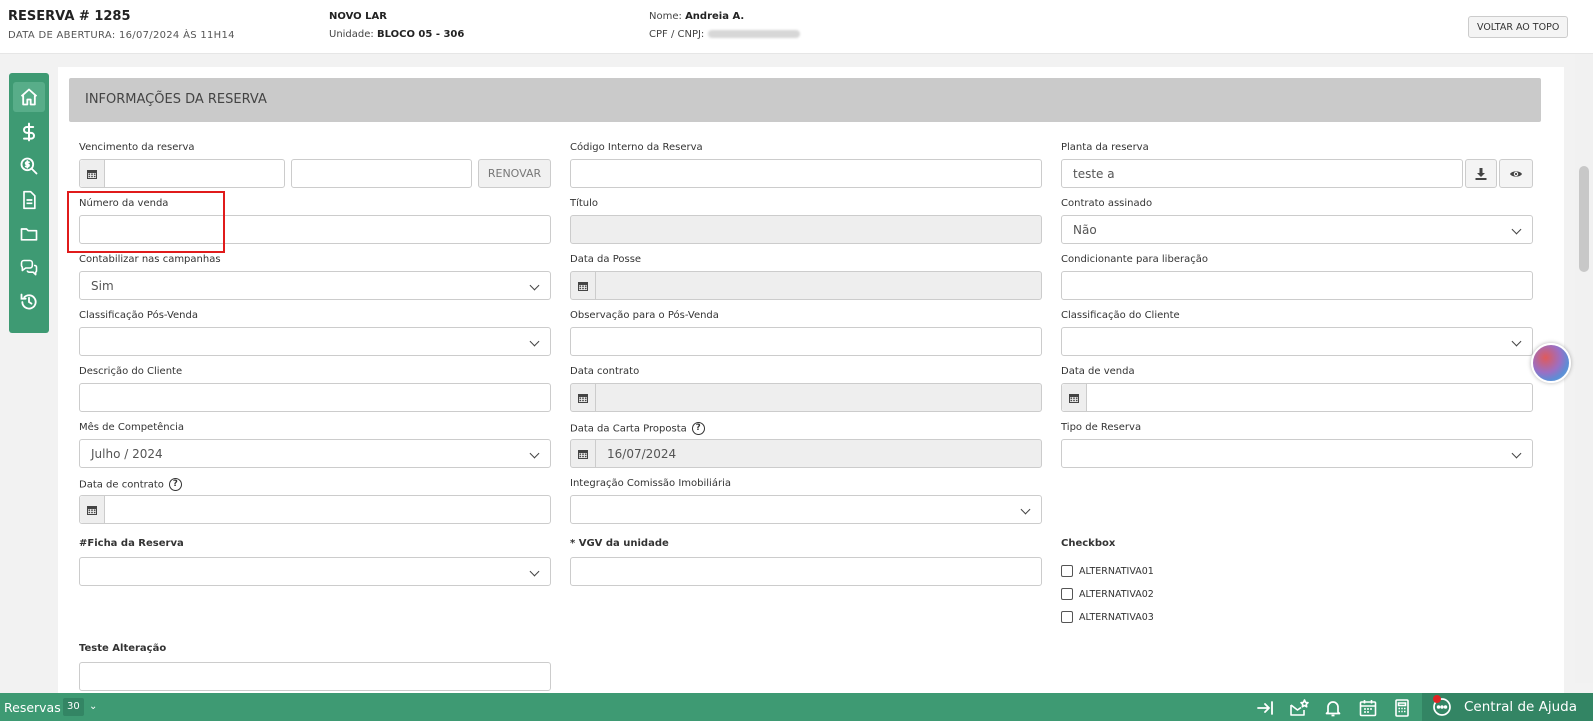 This screenshot has width=1593, height=721. I want to click on search-dollar-icon, so click(29, 166).